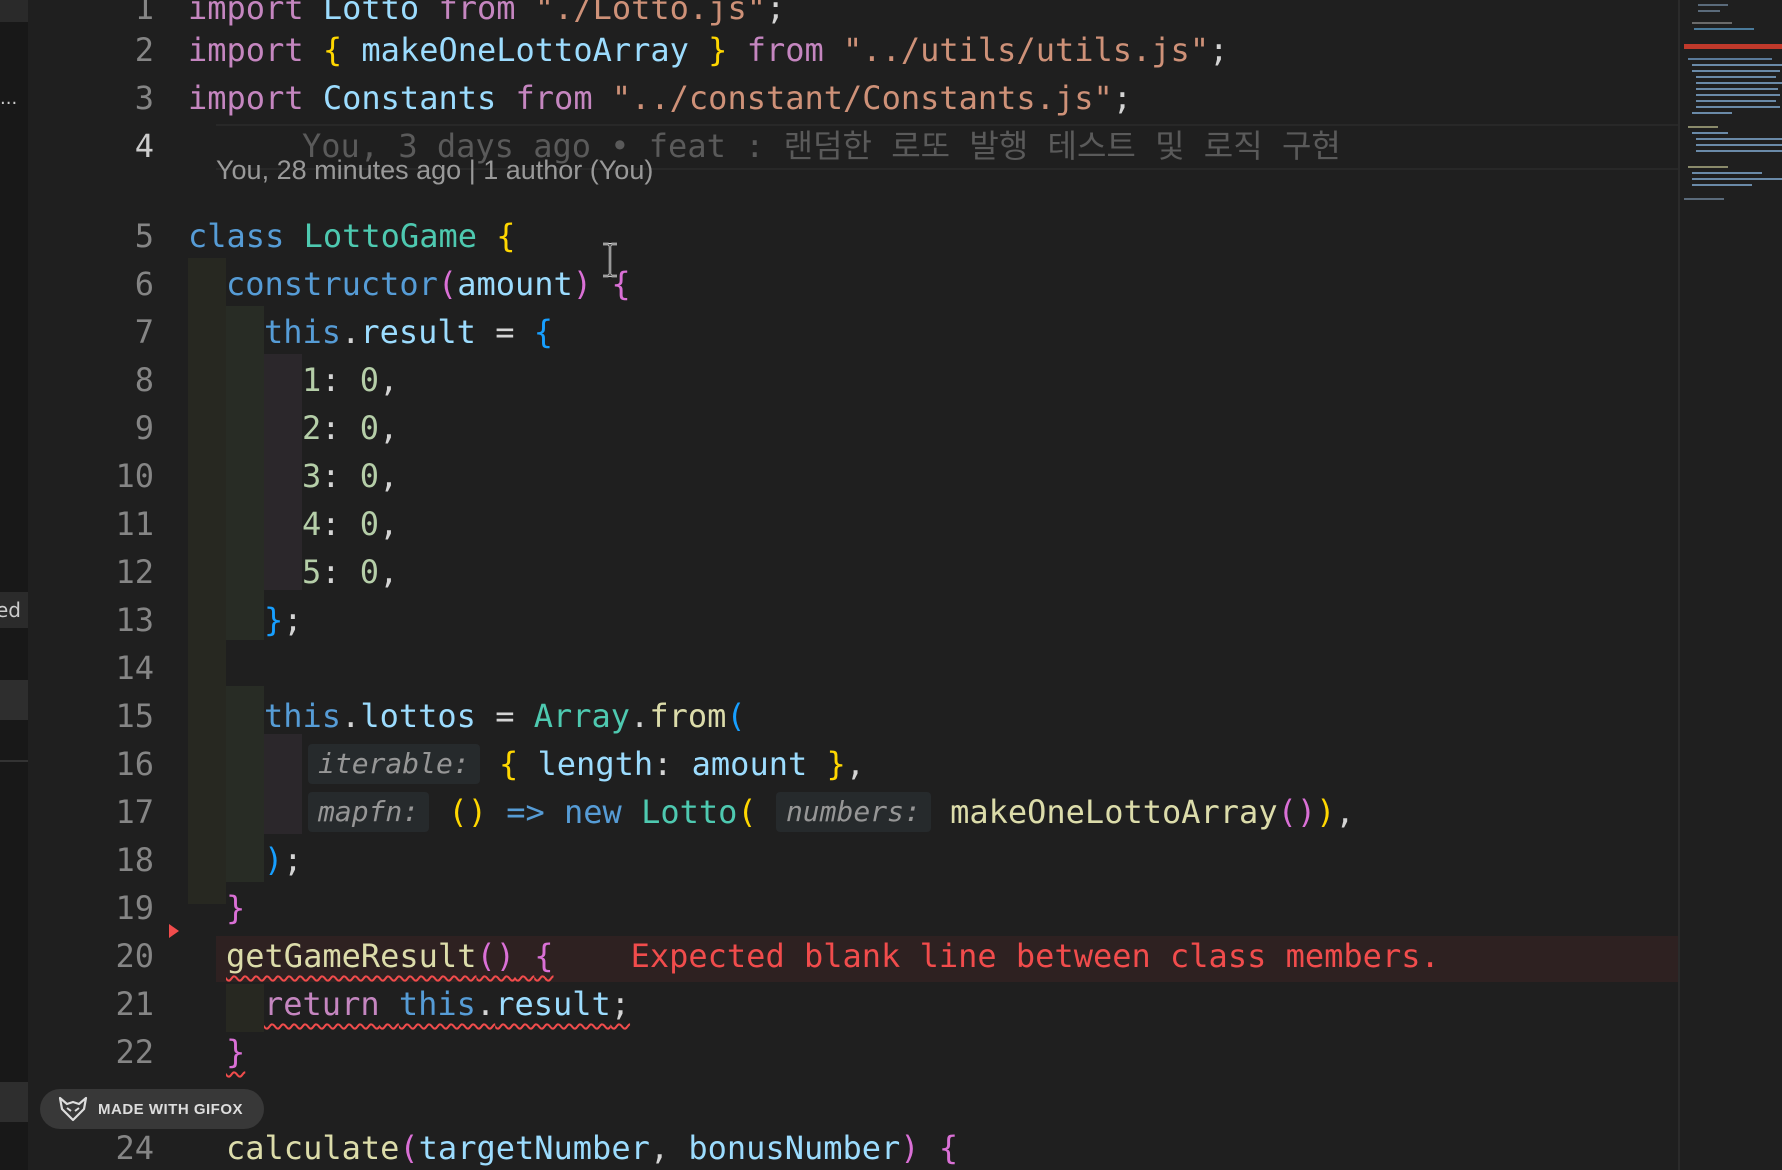  I want to click on code-text: calculate(targetNumber, bonusNumber) {, so click(592, 1147).